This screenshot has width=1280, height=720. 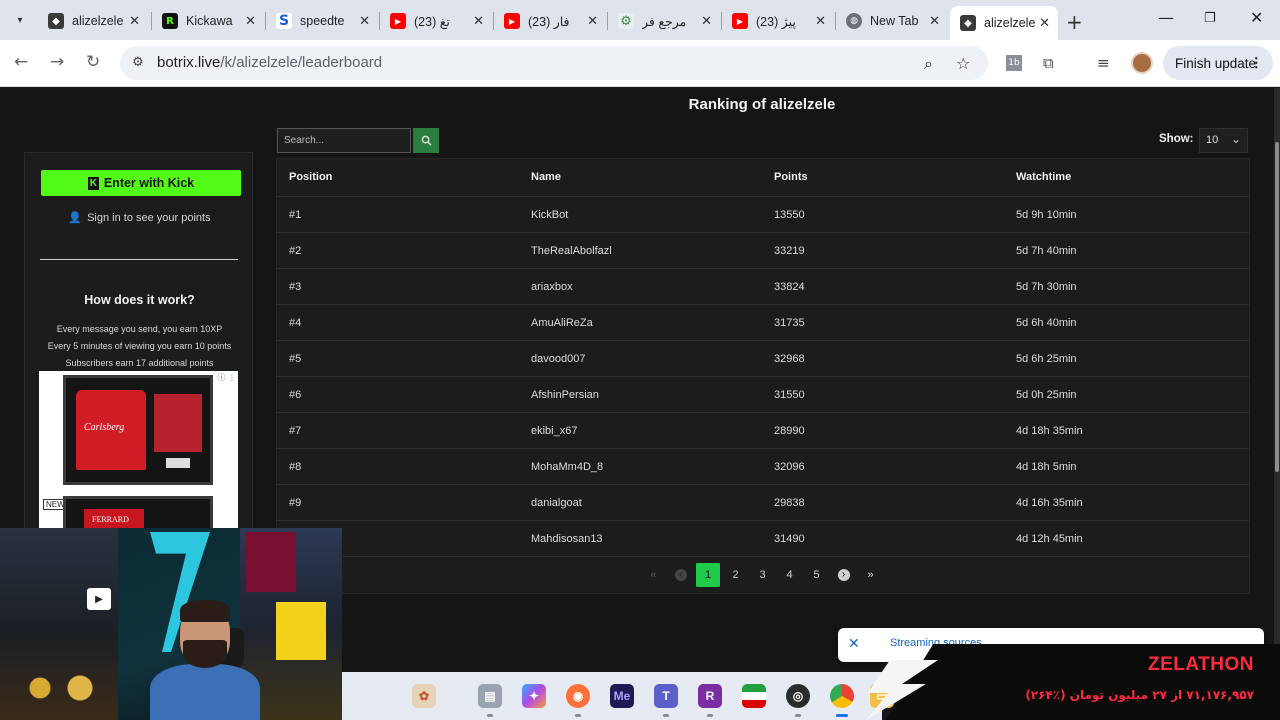 What do you see at coordinates (1166, 17) in the screenshot?
I see `minimize-icon: —` at bounding box center [1166, 17].